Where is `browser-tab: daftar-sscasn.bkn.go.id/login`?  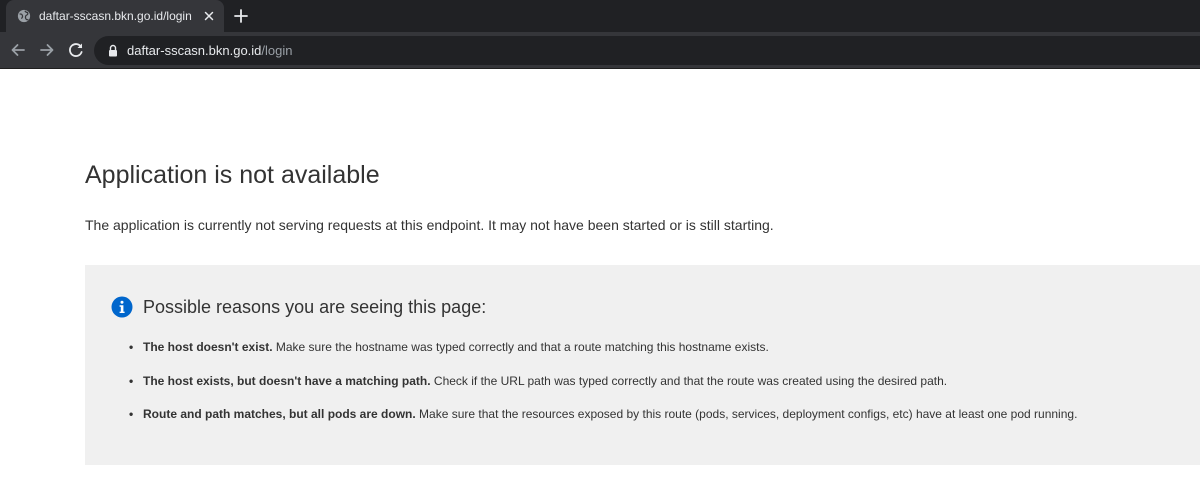 browser-tab: daftar-sscasn.bkn.go.id/login is located at coordinates (115, 16).